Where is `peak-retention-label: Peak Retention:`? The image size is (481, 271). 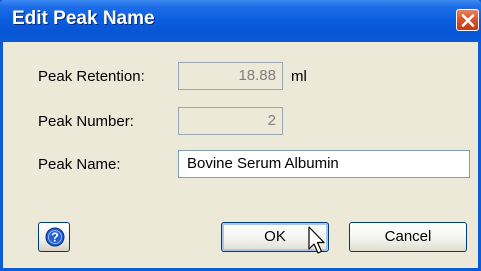 peak-retention-label: Peak Retention: is located at coordinates (91, 76).